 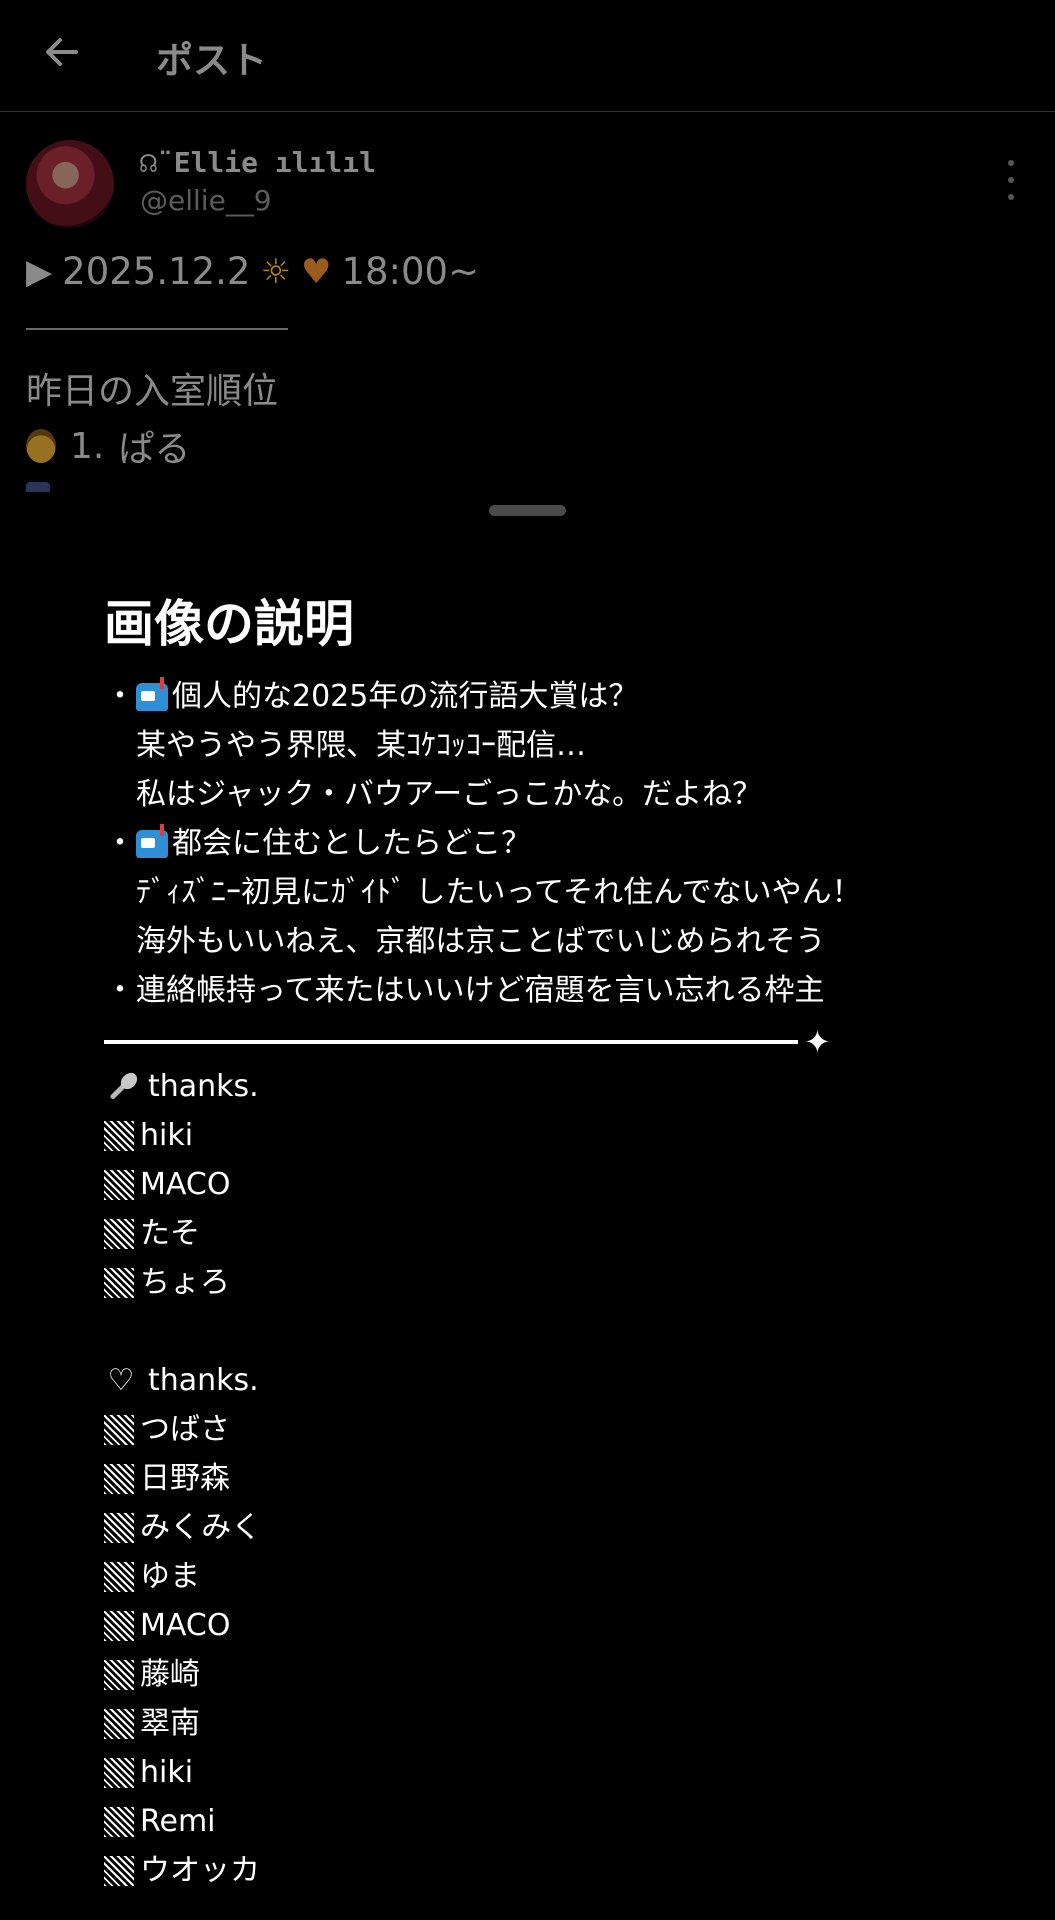 I want to click on top-bar: ポスト, so click(x=527, y=56).